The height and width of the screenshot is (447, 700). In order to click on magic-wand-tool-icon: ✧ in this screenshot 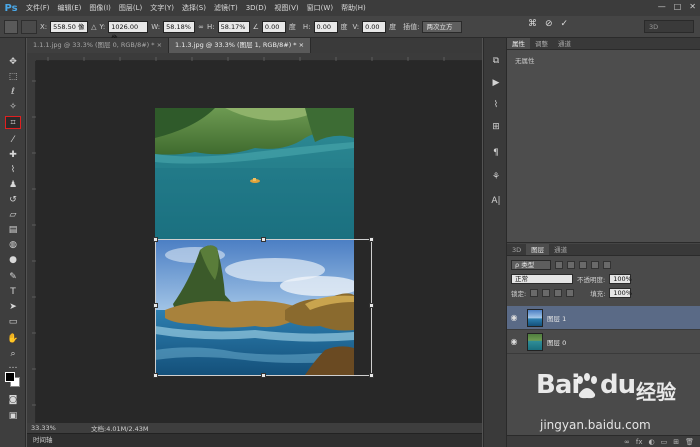, I will do `click(13, 107)`.